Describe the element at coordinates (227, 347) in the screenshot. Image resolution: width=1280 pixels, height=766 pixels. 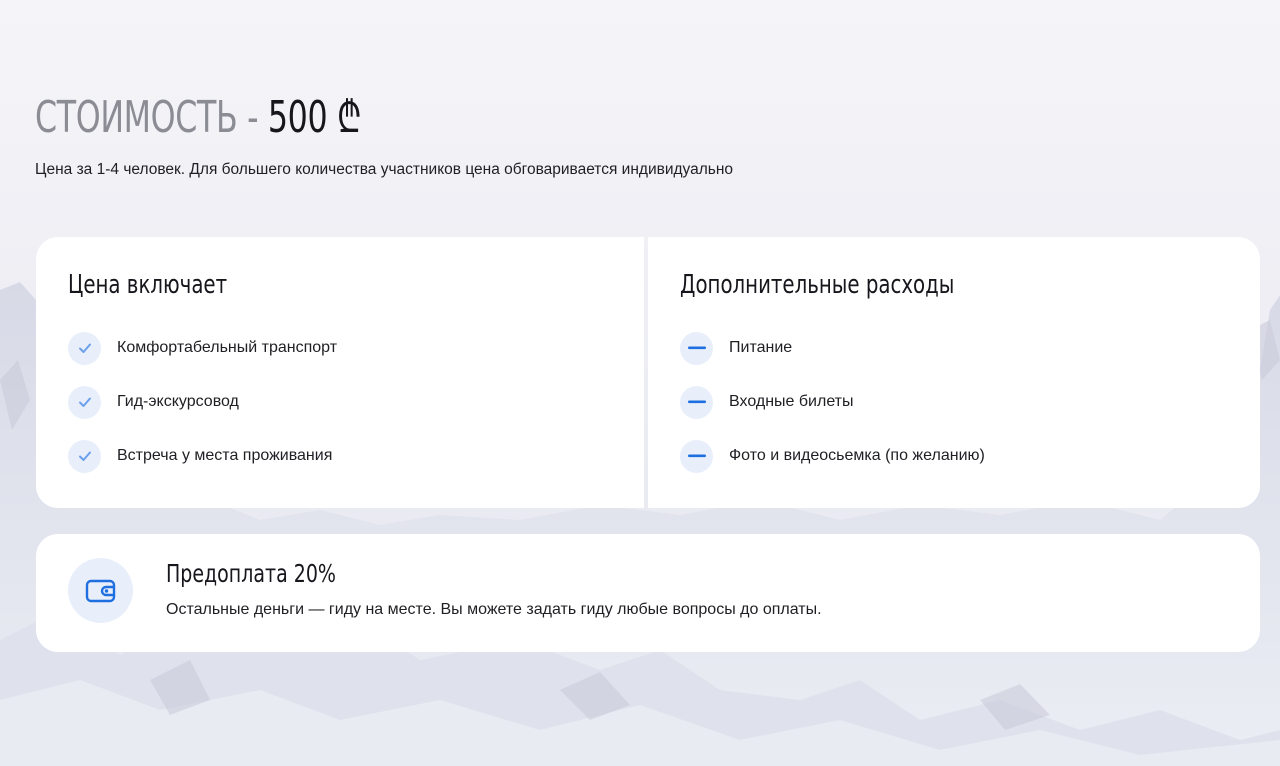
I see `list-item-label: Комфортабельный транспорт` at that location.